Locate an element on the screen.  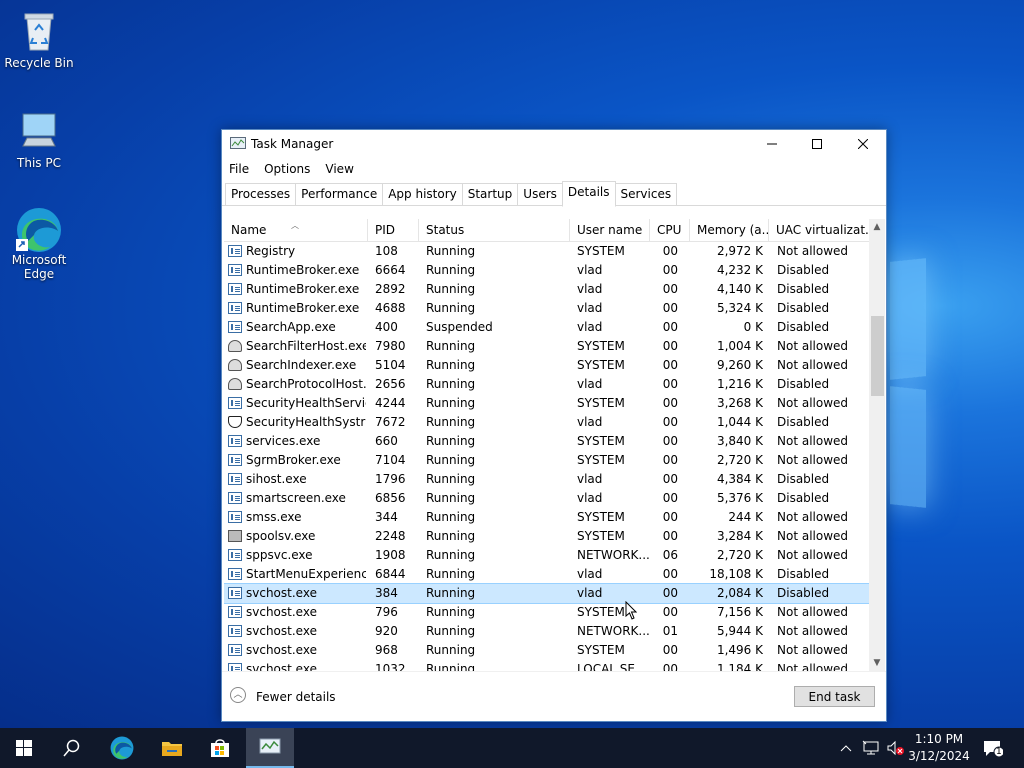
scroll-down-icon: ▼ is located at coordinates (877, 663).